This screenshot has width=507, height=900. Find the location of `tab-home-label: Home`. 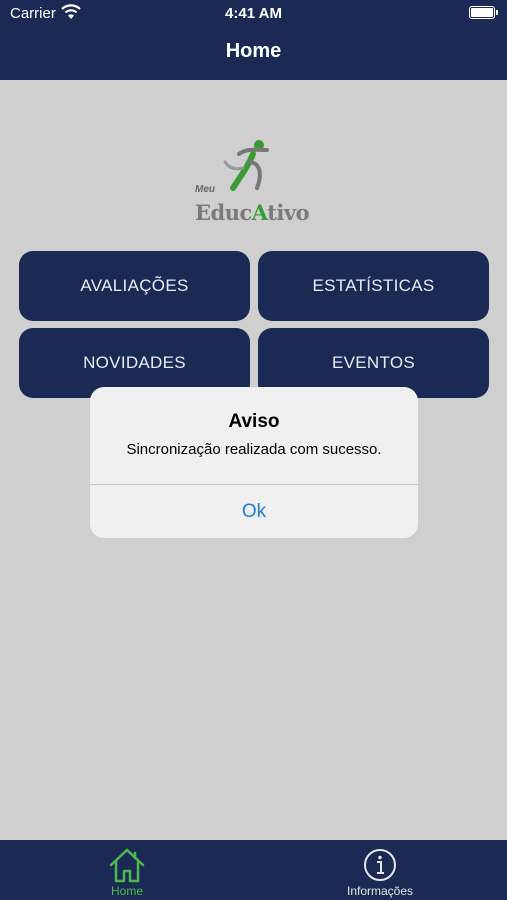

tab-home-label: Home is located at coordinates (126, 891).